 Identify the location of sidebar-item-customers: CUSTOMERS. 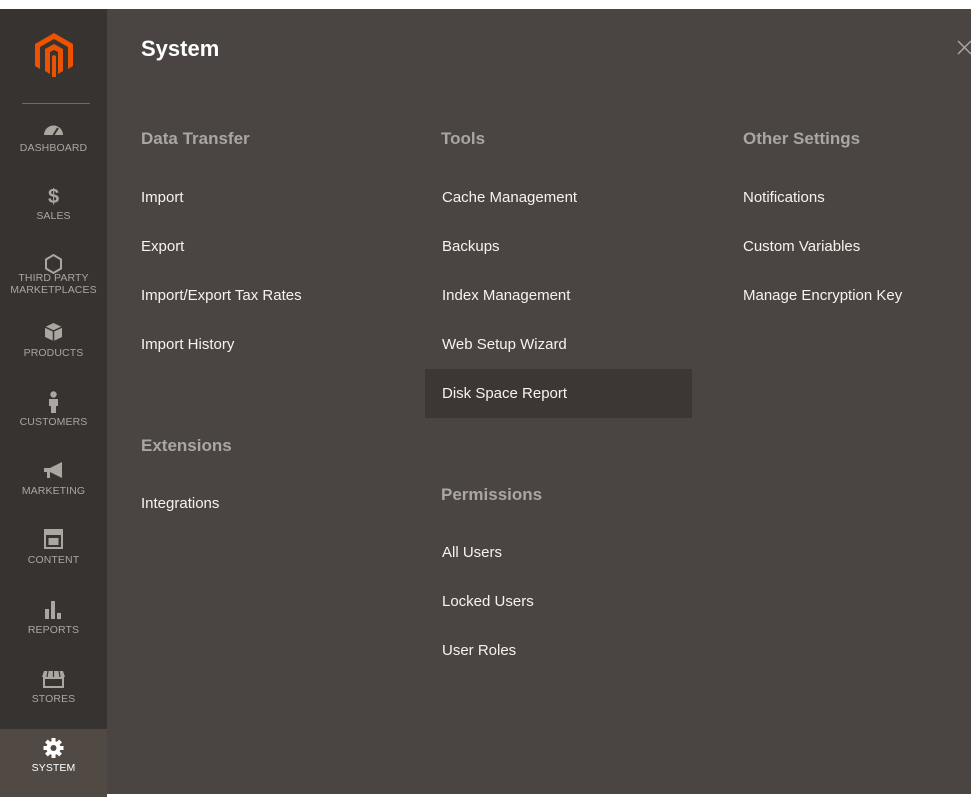
(53, 417).